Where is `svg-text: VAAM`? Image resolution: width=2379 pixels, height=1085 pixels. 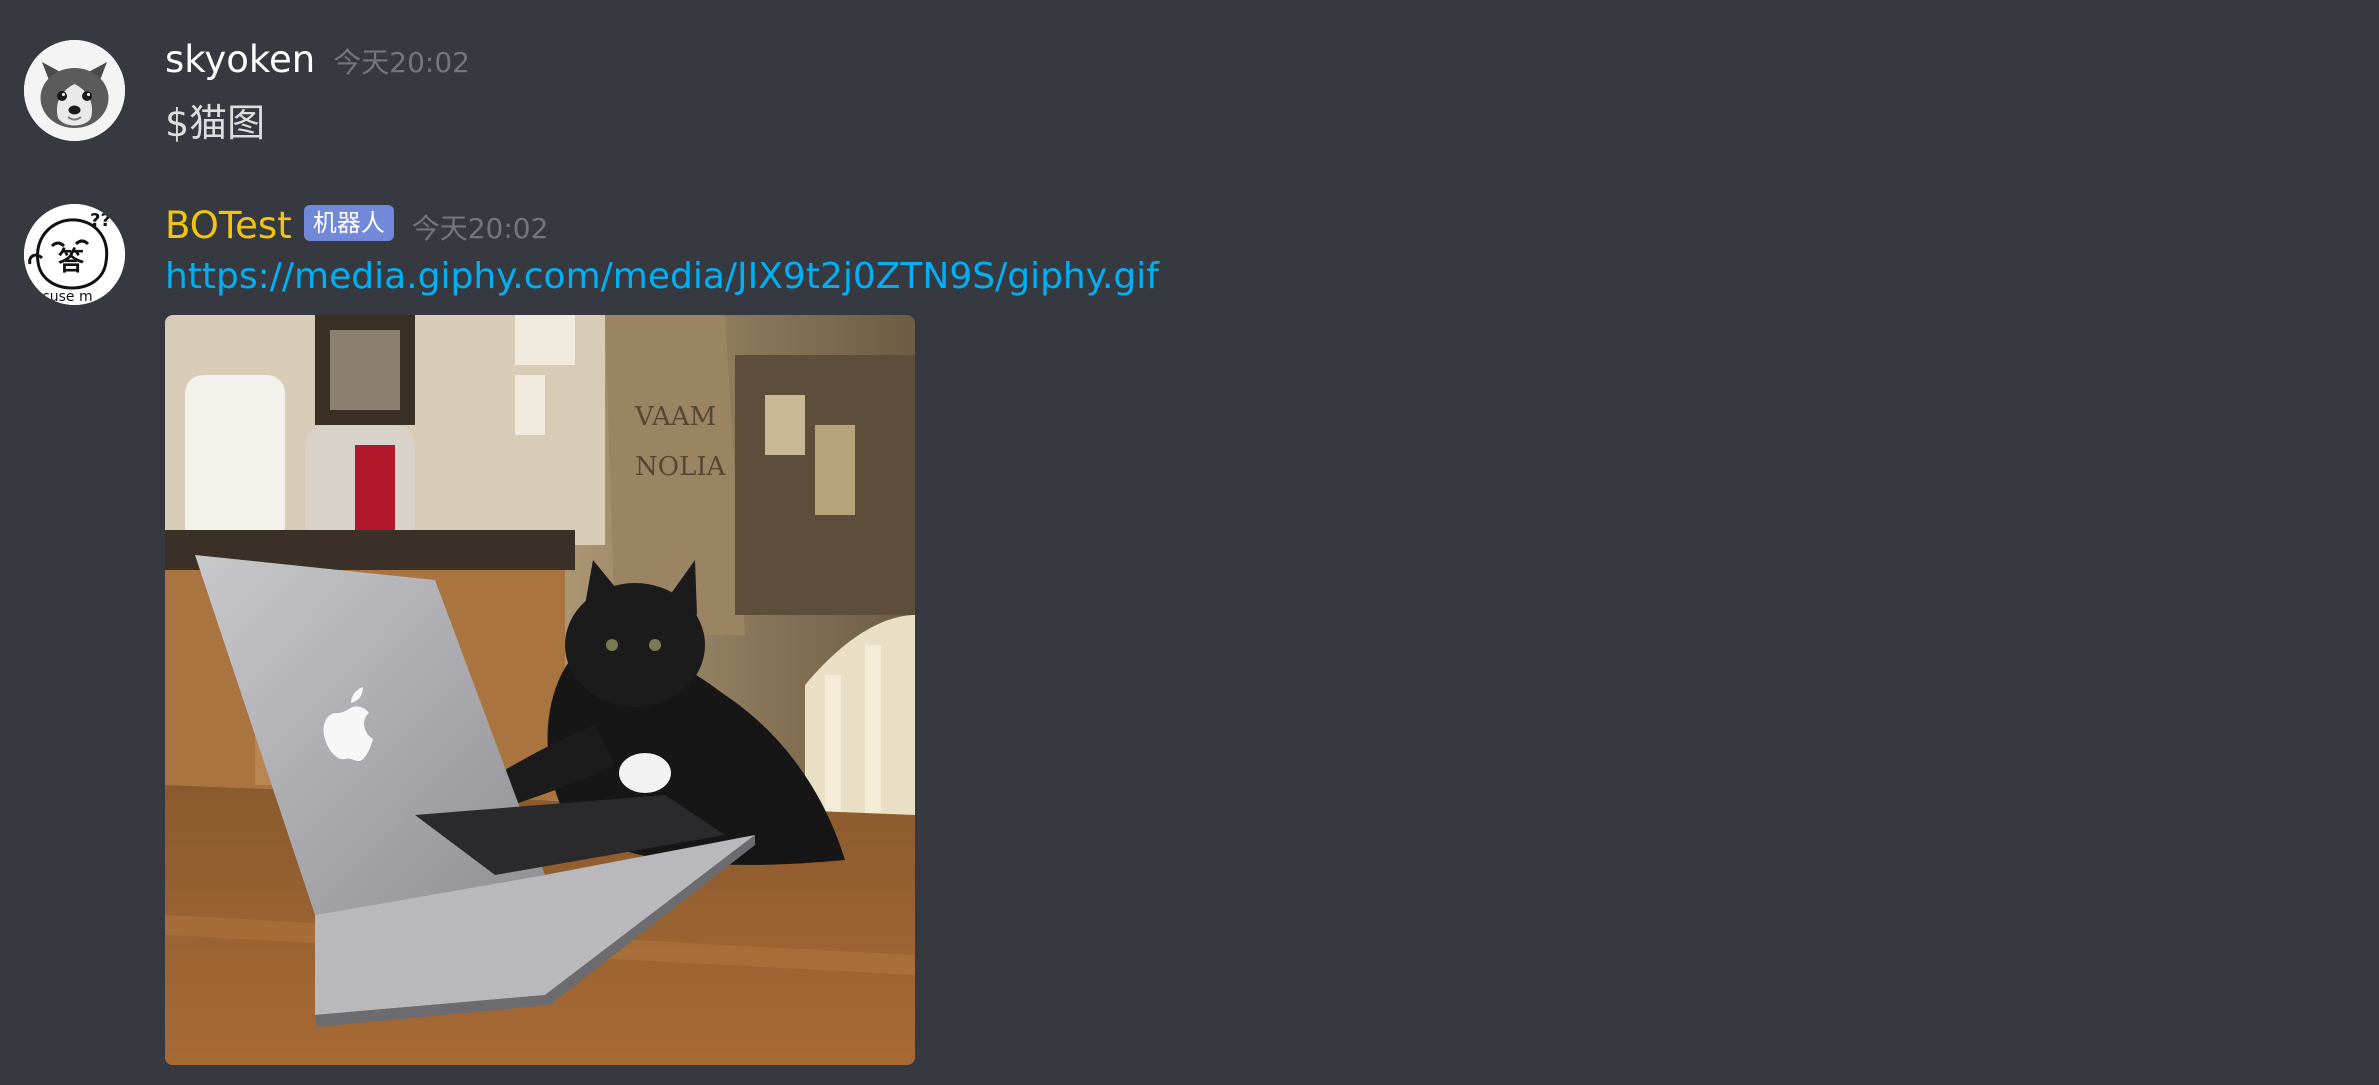 svg-text: VAAM is located at coordinates (675, 417).